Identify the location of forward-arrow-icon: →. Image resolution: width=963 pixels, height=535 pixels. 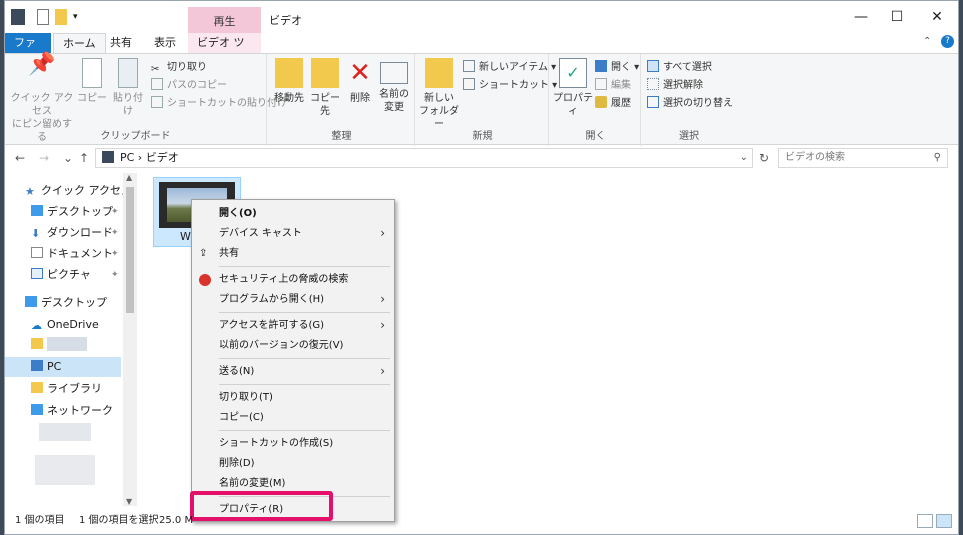
(44, 158).